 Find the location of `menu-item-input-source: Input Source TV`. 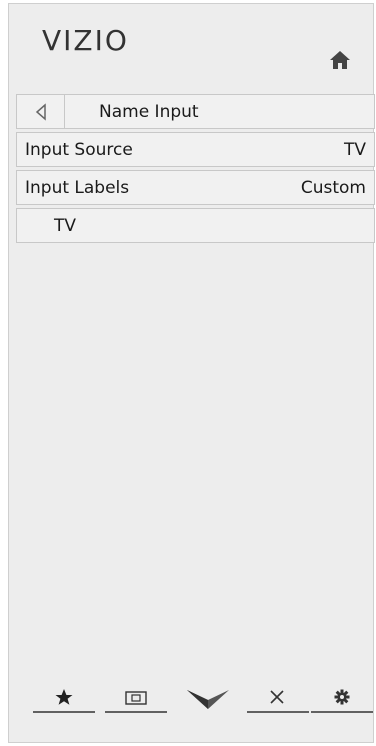

menu-item-input-source: Input Source TV is located at coordinates (195, 149).